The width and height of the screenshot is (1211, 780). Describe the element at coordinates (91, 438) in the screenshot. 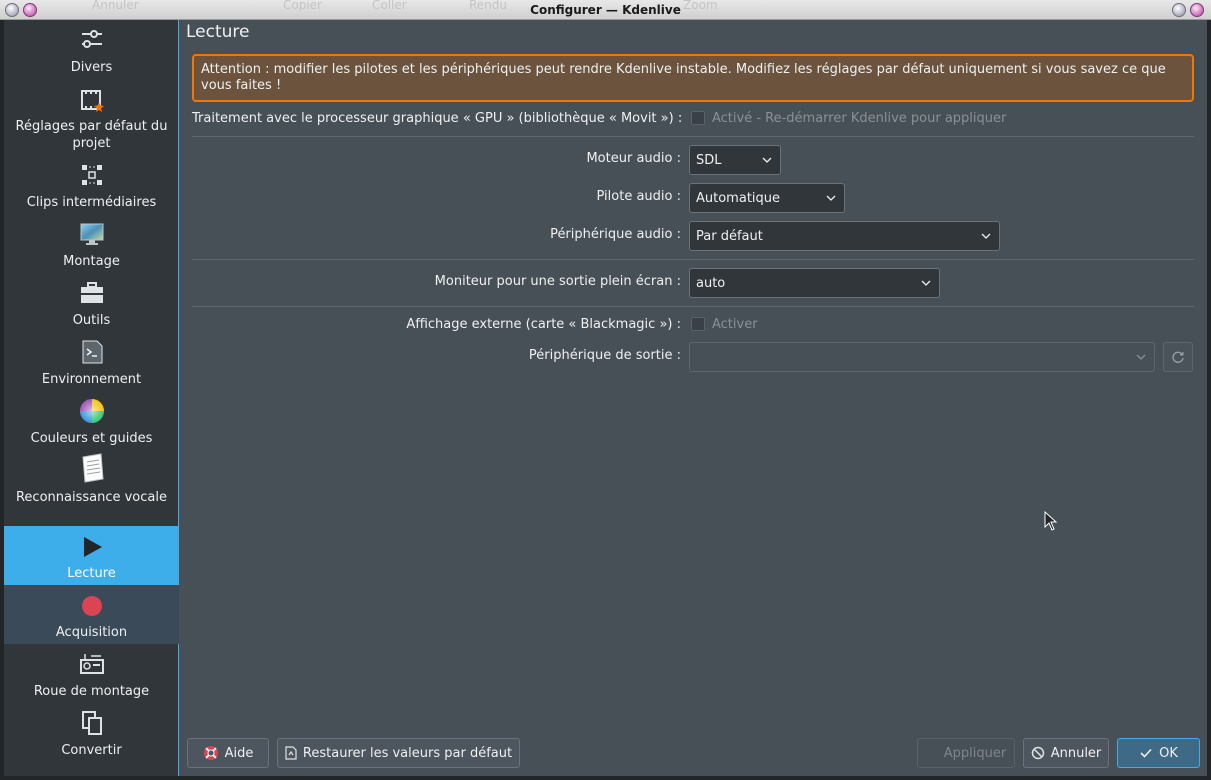

I see `sidebar-item-label: Couleurs et guides` at that location.